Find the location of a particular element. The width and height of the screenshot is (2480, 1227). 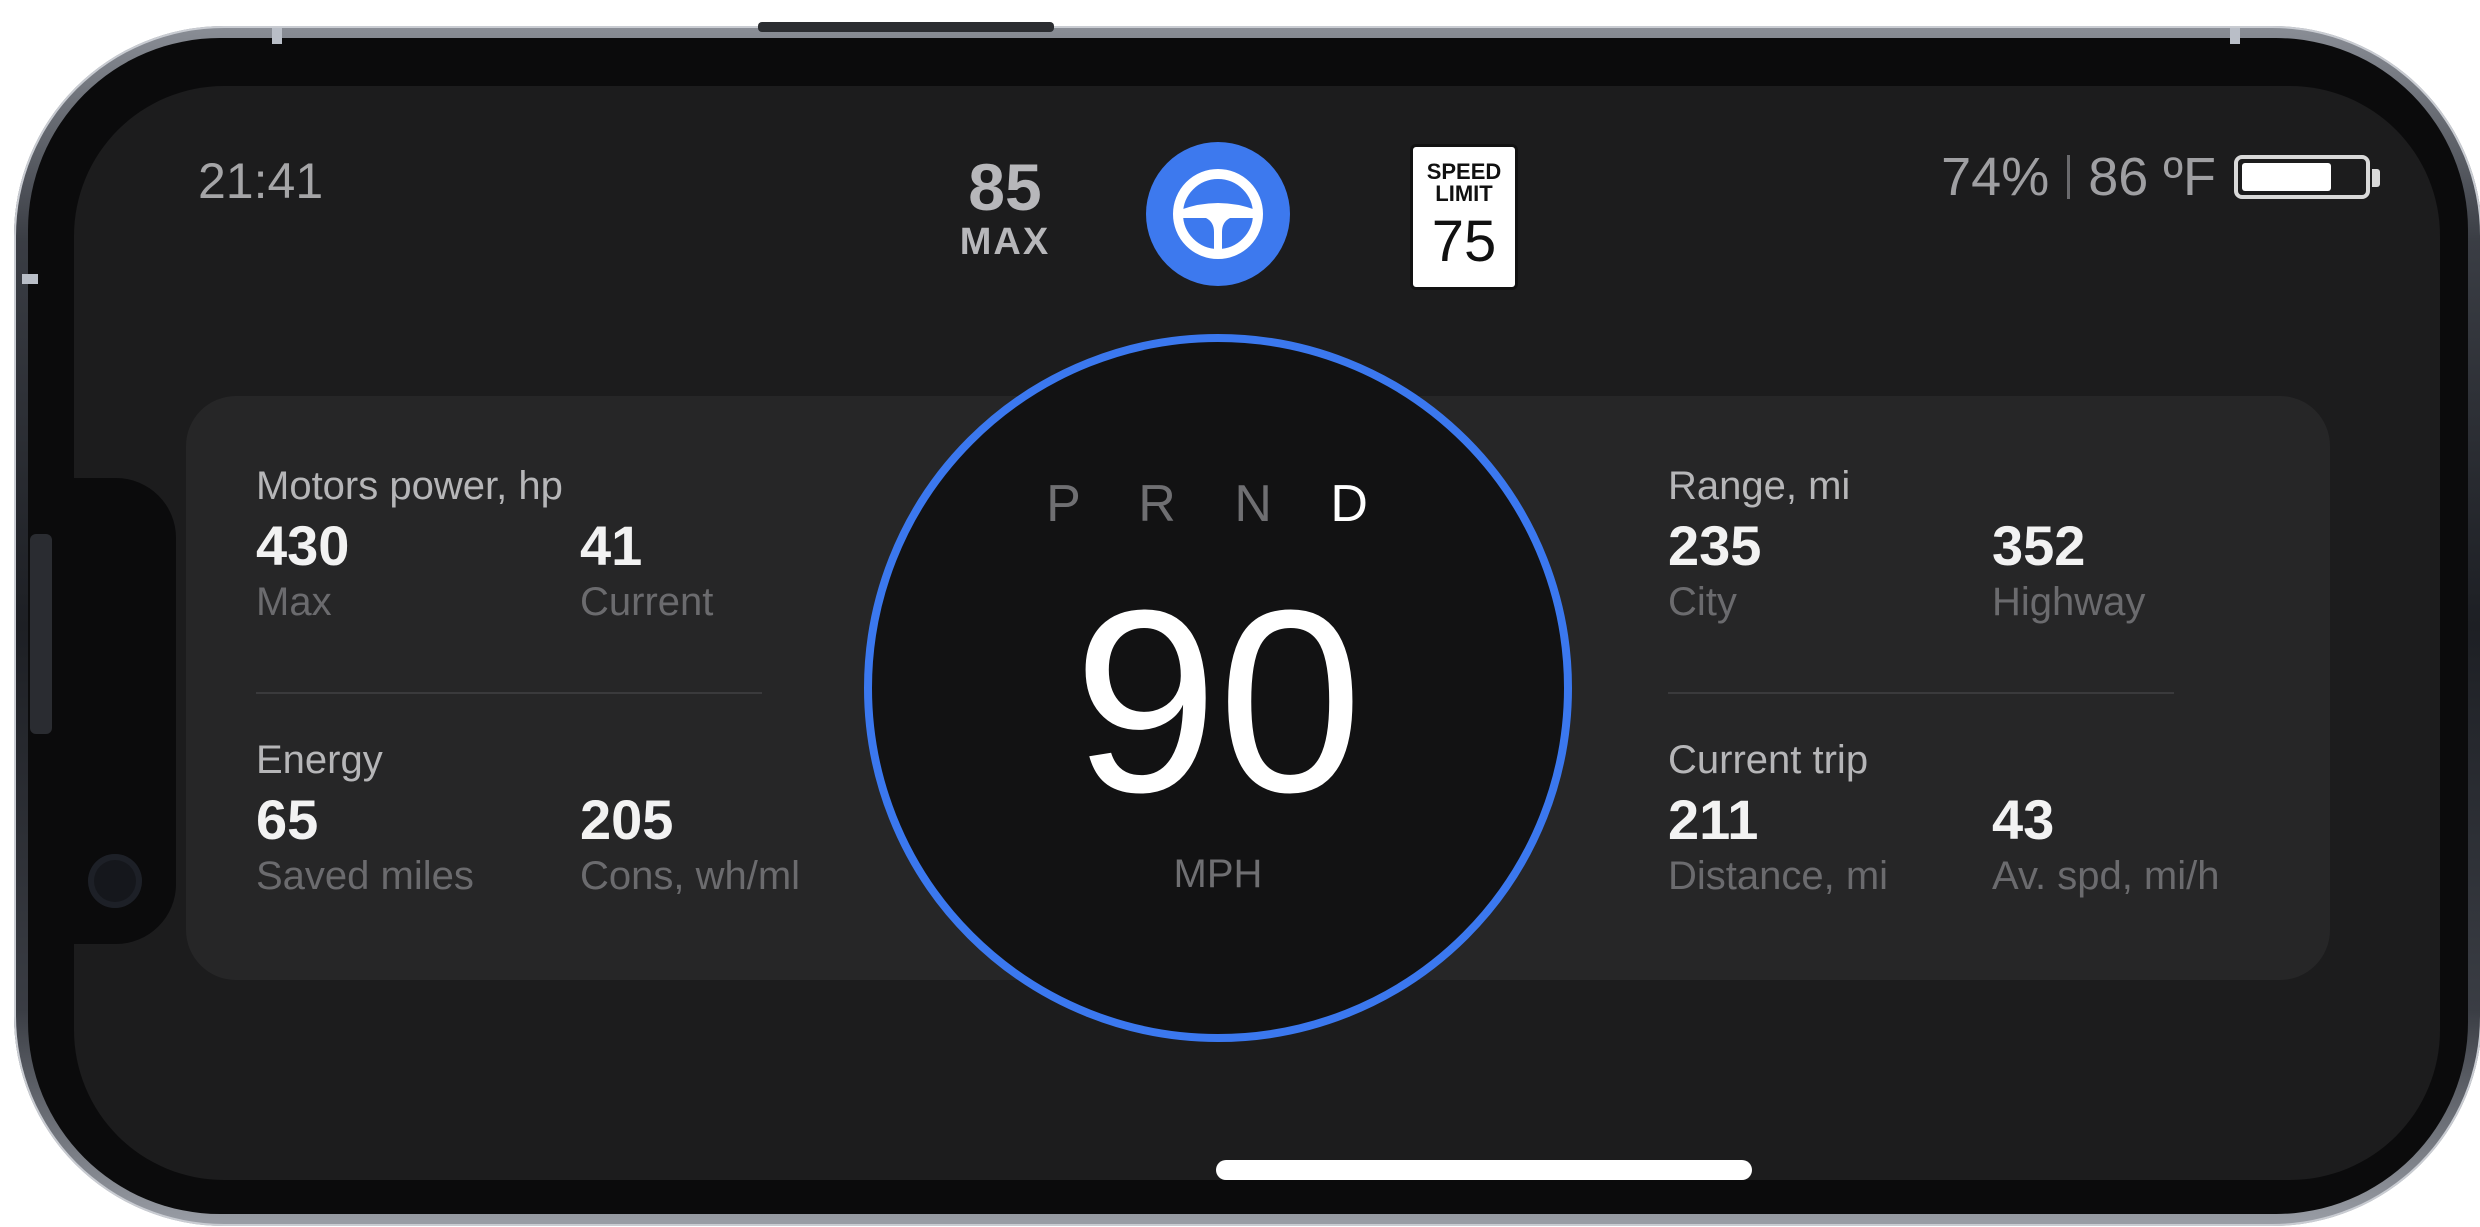

motors-power-group: Motors power, hp is located at coordinates (409, 486).